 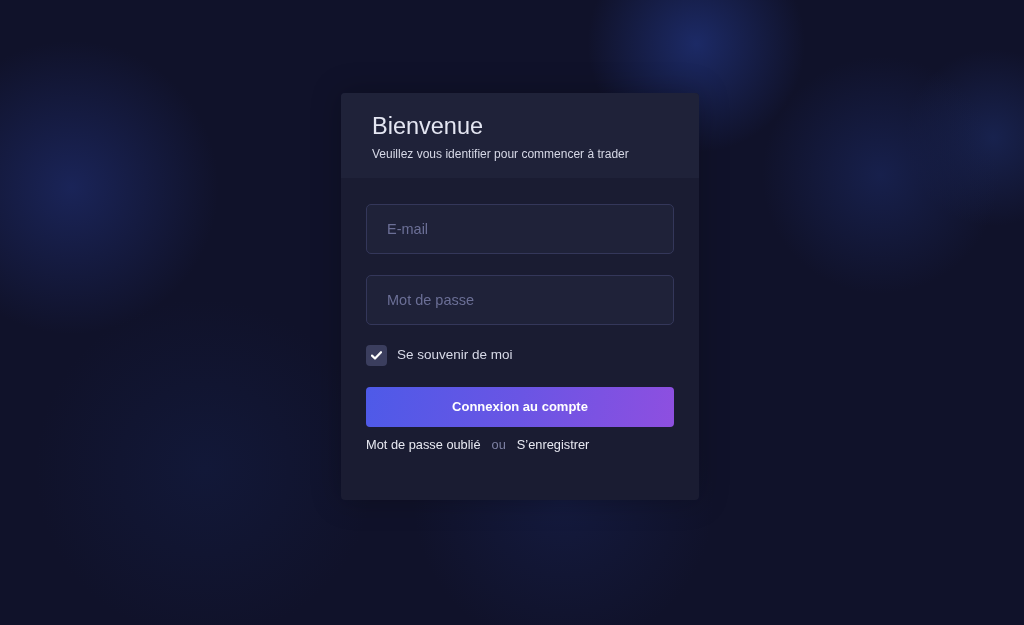 I want to click on checkbox-label: Se souvenir de moi, so click(x=455, y=355).